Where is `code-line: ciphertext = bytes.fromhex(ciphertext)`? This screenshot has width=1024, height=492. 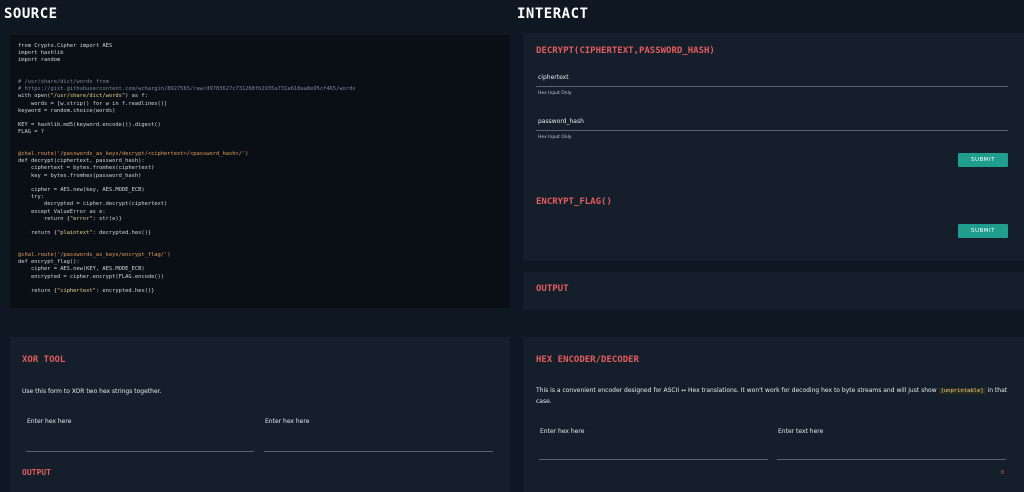
code-line: ciphertext = bytes.fromhex(ciphertext) is located at coordinates (86, 168).